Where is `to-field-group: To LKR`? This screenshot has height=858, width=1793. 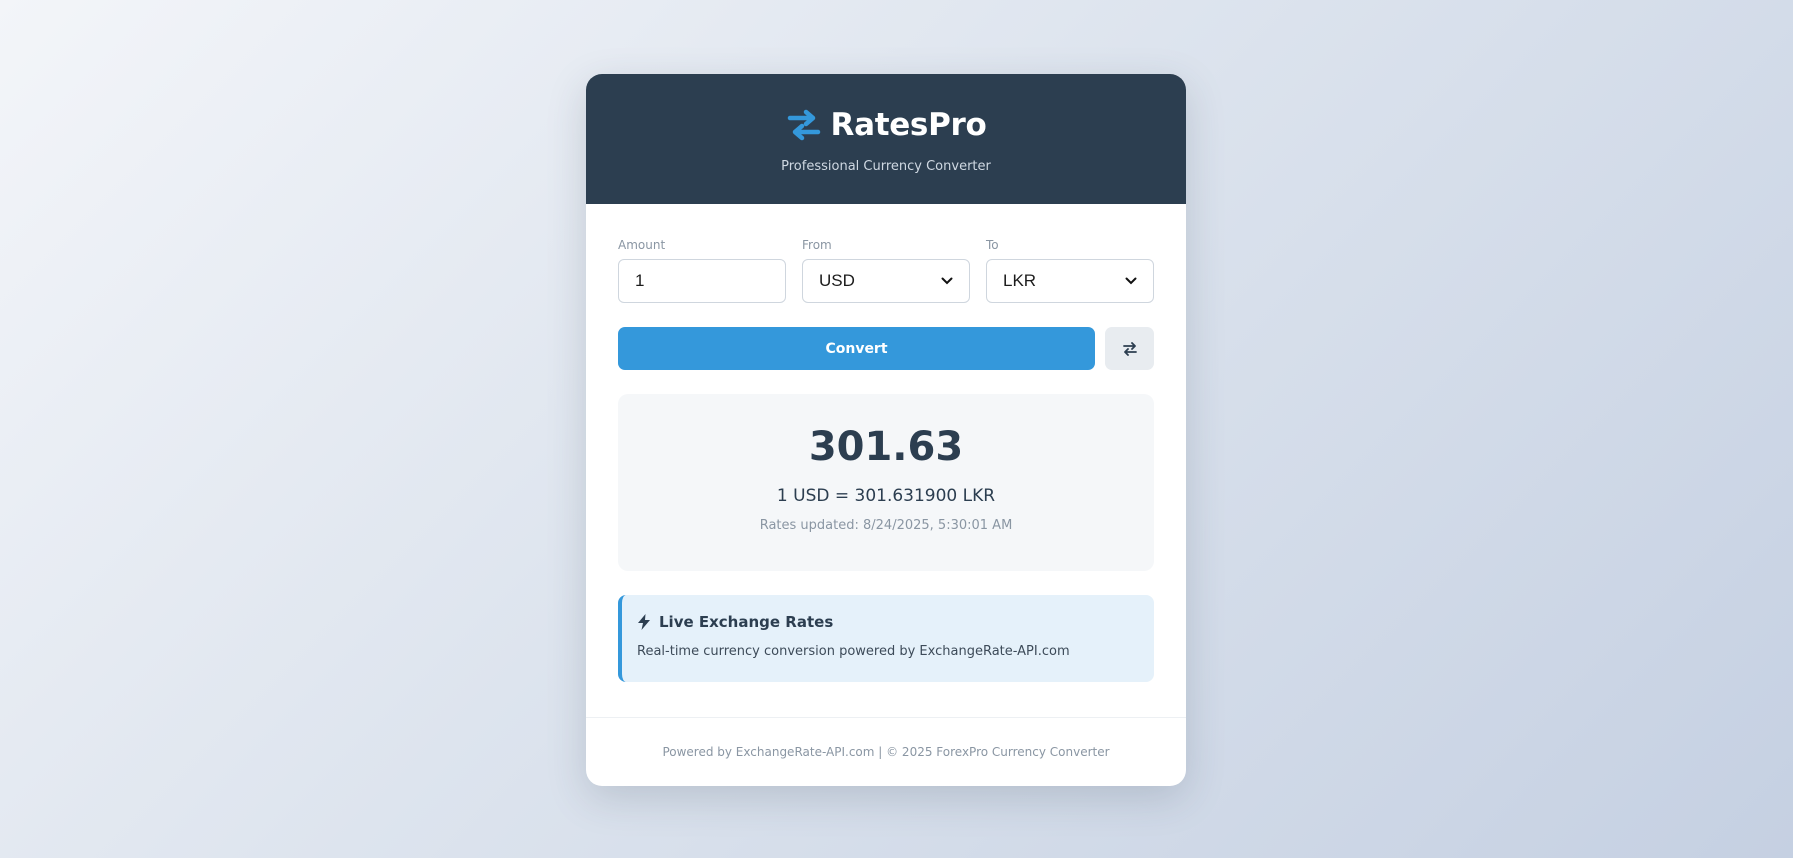
to-field-group: To LKR is located at coordinates (1070, 270).